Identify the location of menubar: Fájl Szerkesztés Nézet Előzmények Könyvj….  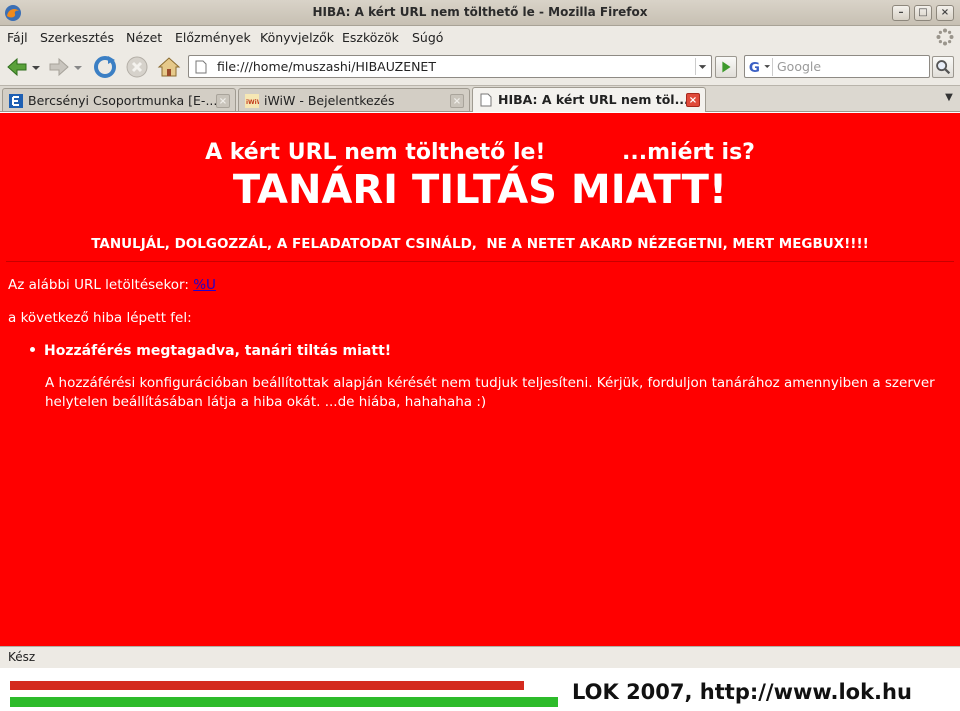
(480, 37).